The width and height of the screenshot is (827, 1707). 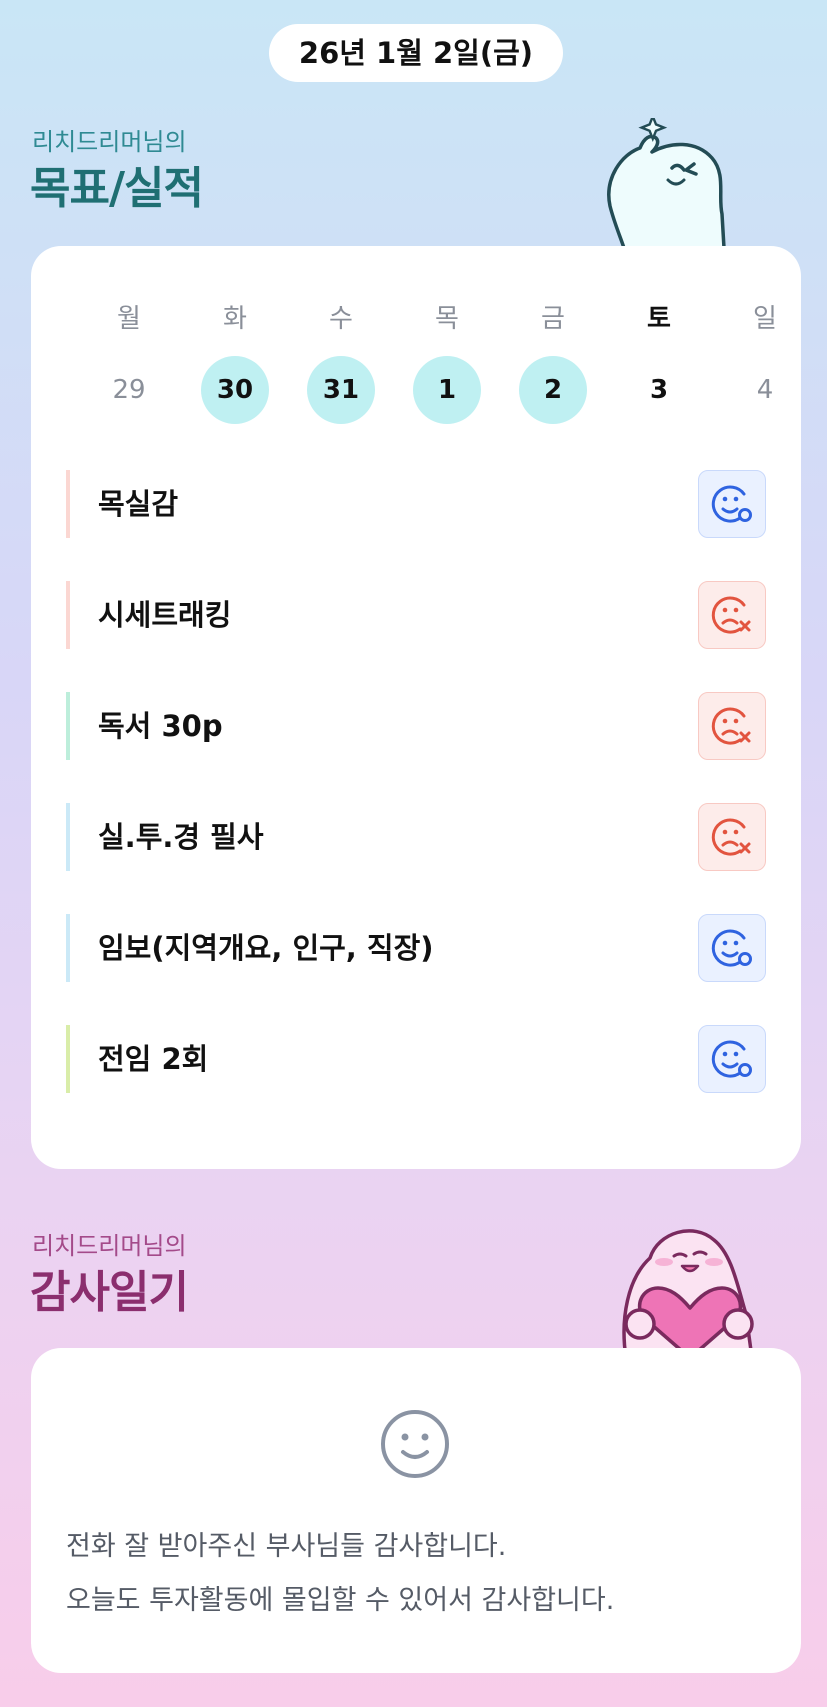 I want to click on week-date-row: 29 30 31 1 2 3 4, so click(x=448, y=390).